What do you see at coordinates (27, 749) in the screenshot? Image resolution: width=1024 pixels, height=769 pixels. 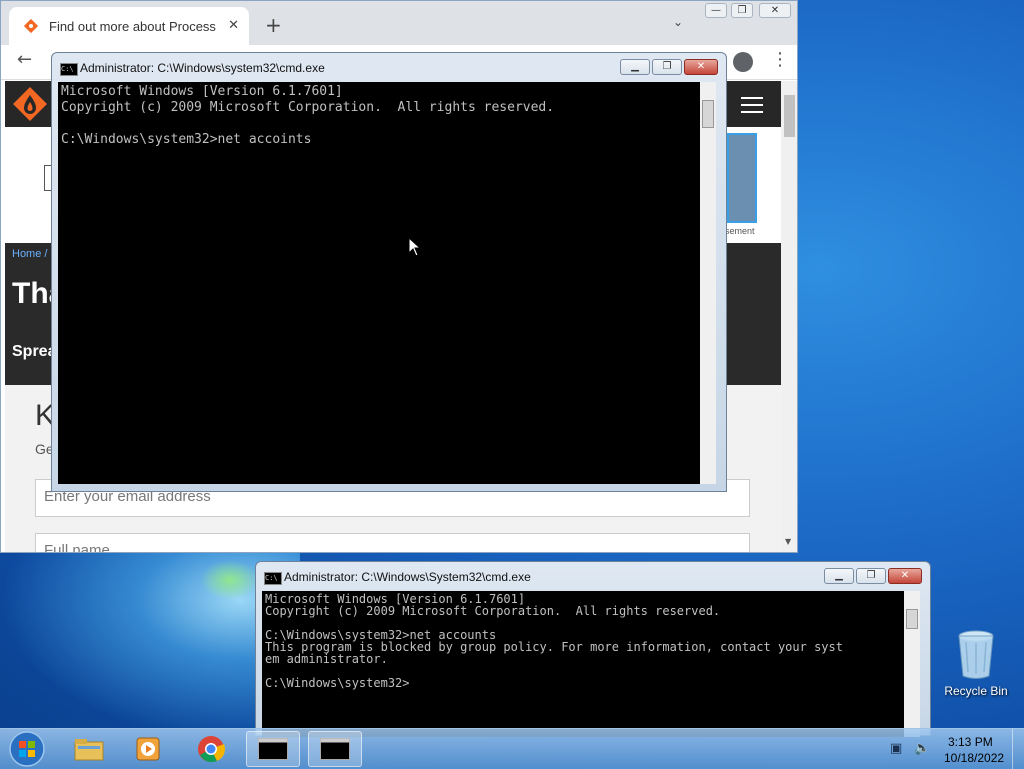 I see `start-button-icon` at bounding box center [27, 749].